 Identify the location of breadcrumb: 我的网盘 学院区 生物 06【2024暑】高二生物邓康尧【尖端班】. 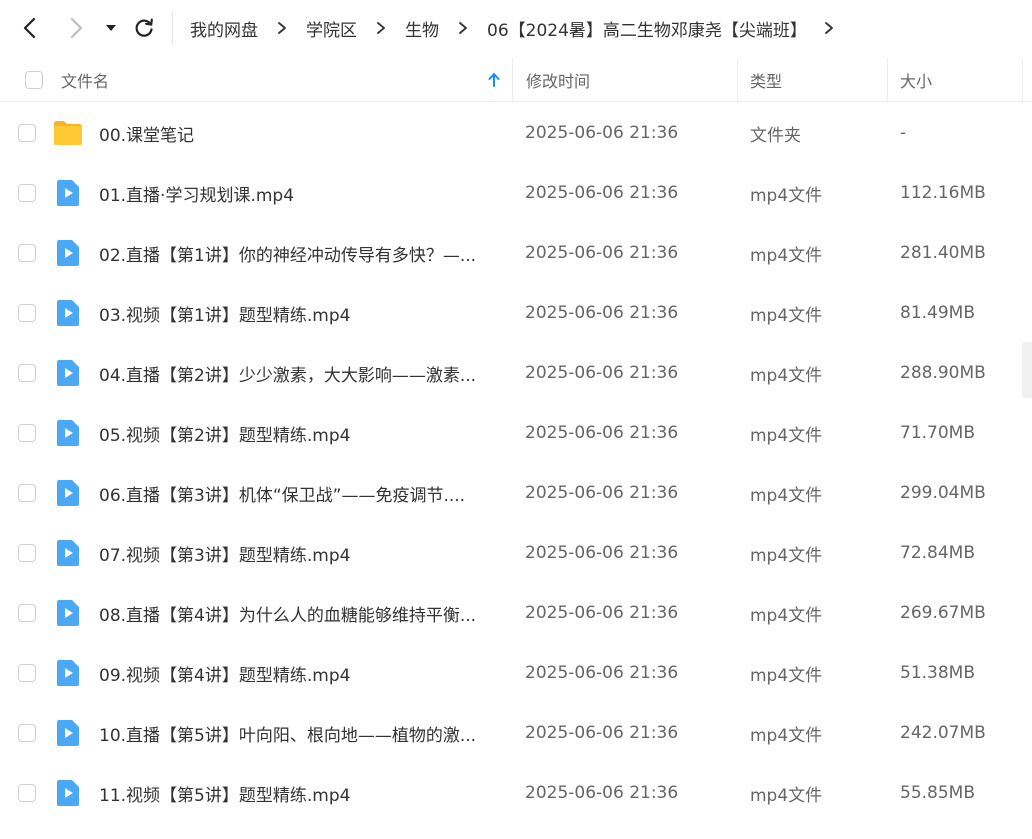
(512, 28).